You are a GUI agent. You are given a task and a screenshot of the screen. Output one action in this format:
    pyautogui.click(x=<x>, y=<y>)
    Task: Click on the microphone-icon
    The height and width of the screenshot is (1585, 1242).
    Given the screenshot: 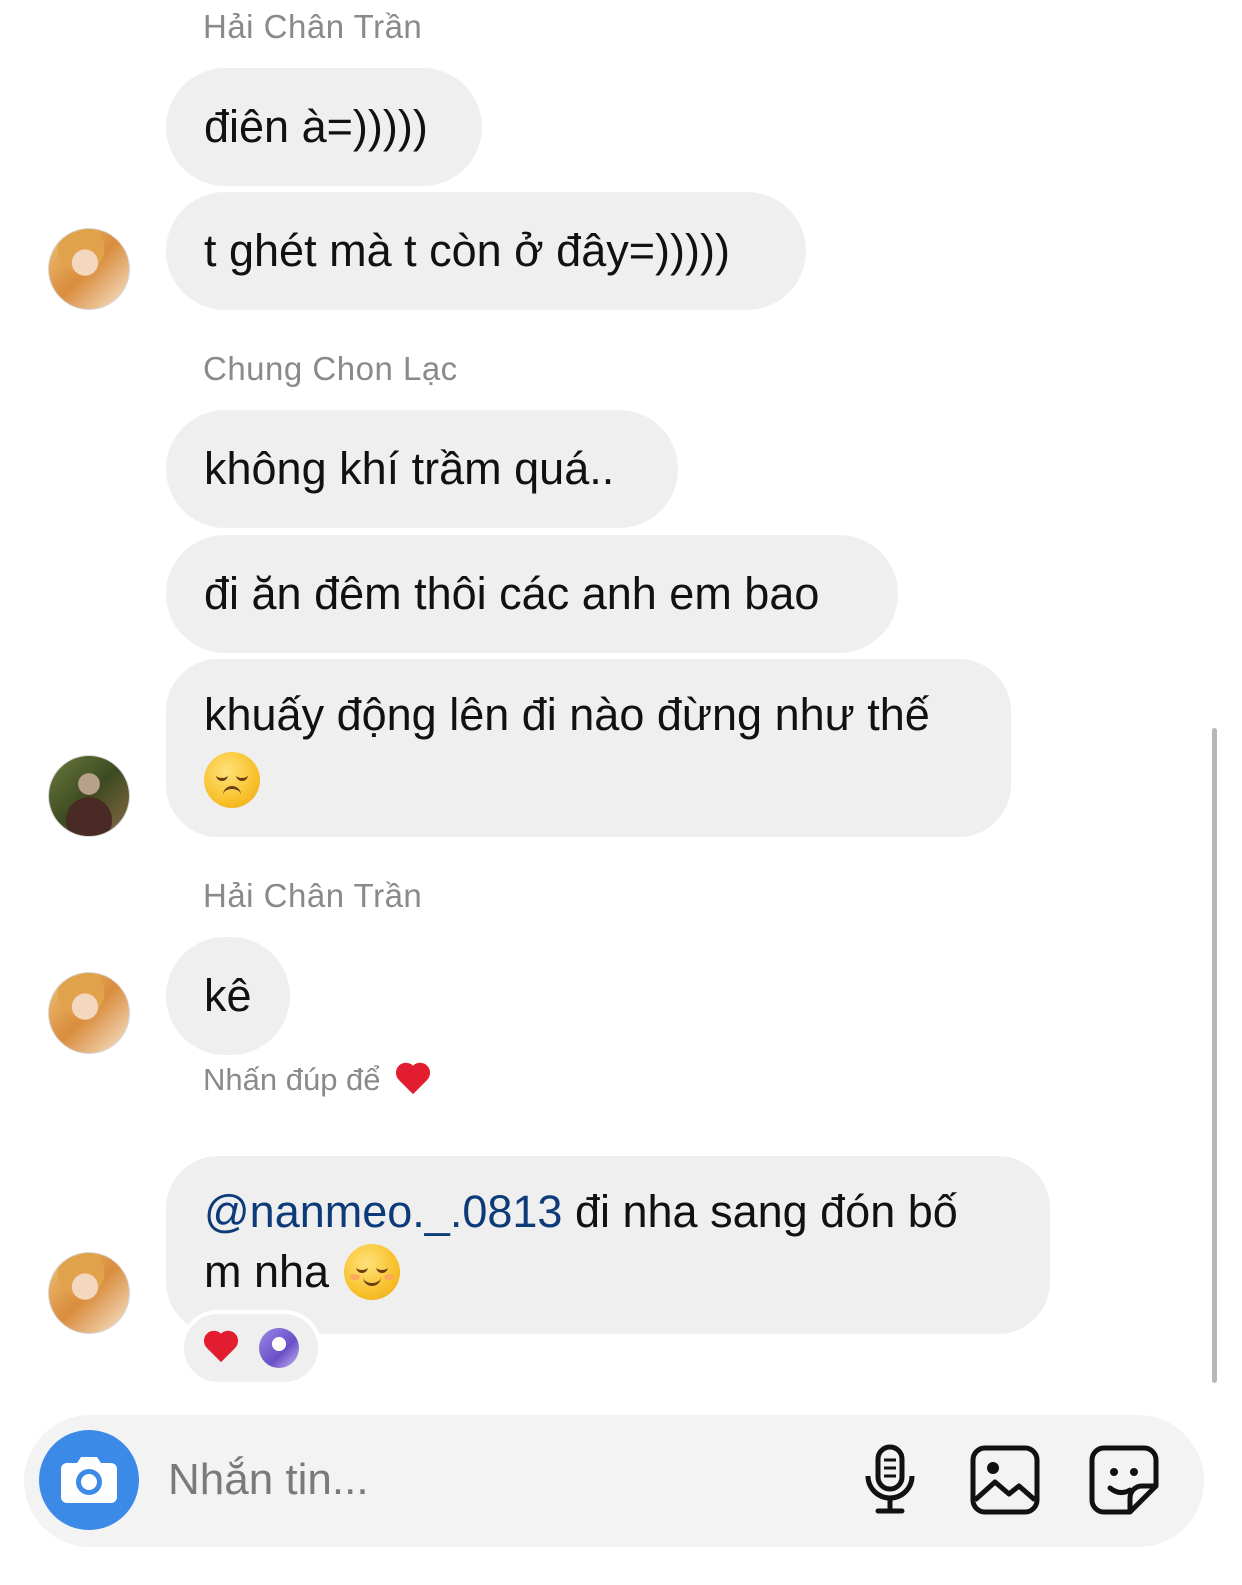 What is the action you would take?
    pyautogui.click(x=890, y=1479)
    